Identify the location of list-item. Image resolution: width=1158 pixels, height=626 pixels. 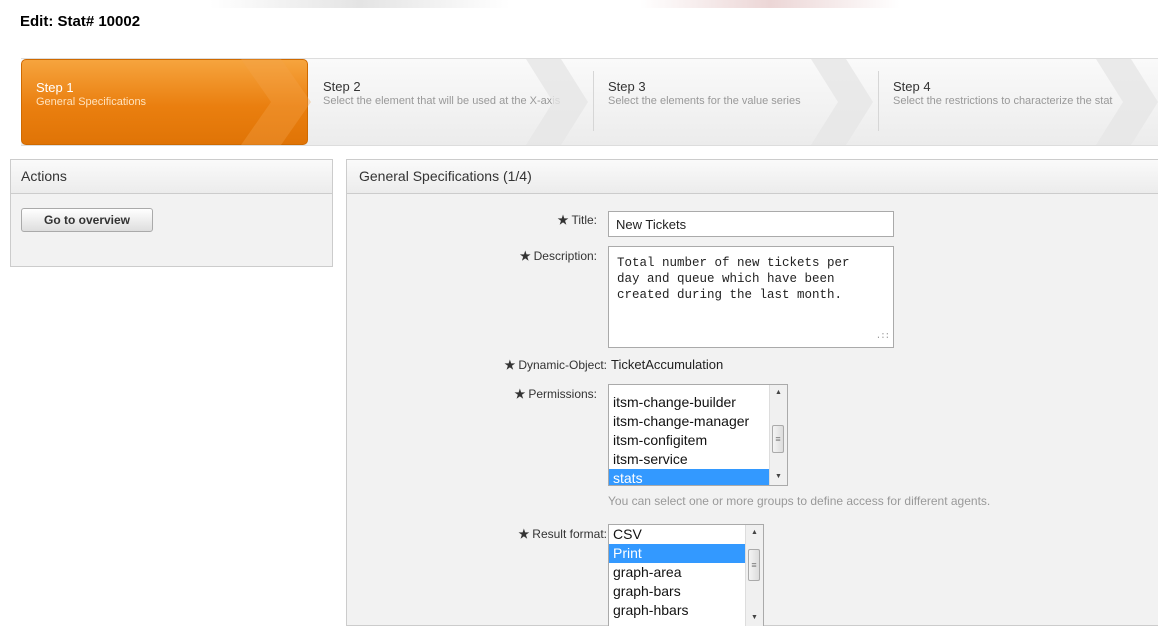
(698, 389).